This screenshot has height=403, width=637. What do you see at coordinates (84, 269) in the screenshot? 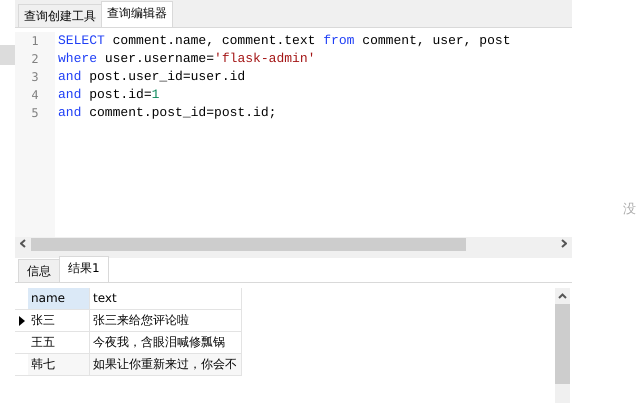
I see `result-tab: 结果1` at bounding box center [84, 269].